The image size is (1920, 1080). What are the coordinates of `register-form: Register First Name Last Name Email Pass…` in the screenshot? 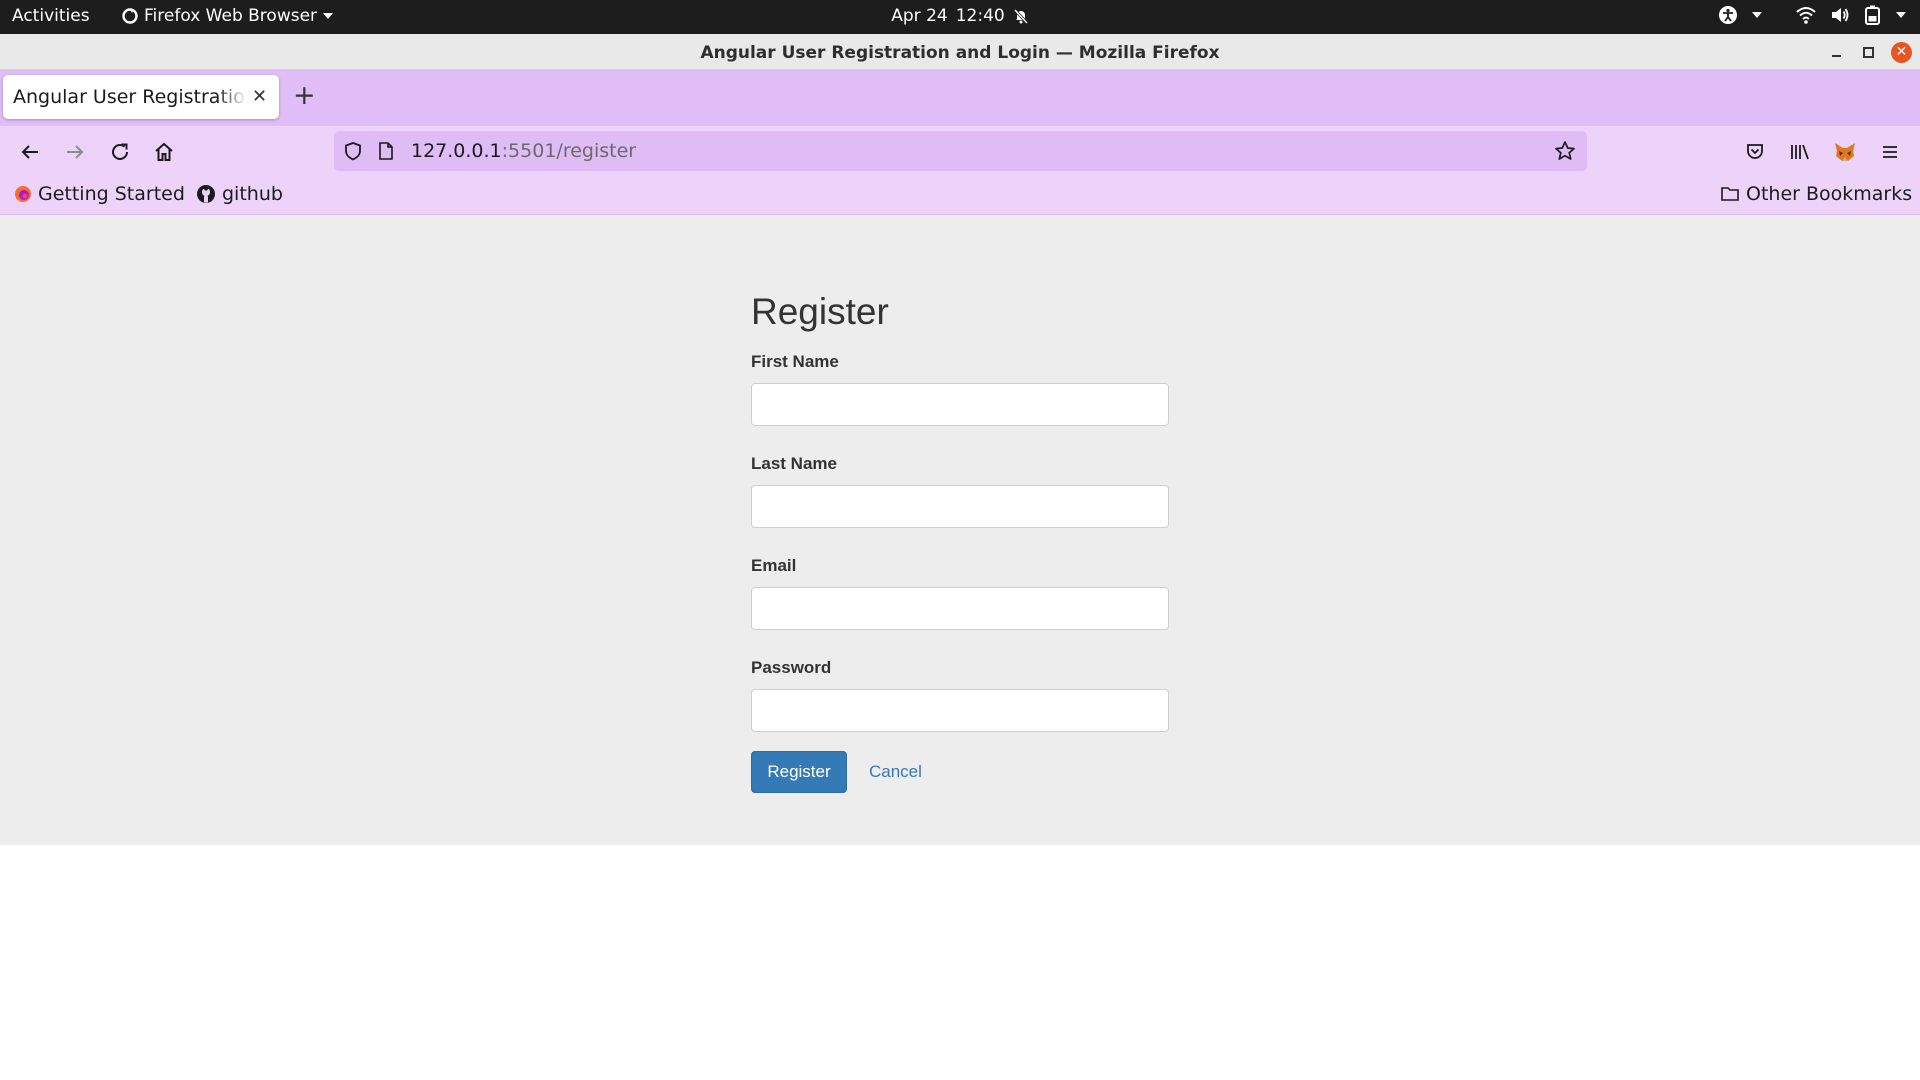 It's located at (960, 543).